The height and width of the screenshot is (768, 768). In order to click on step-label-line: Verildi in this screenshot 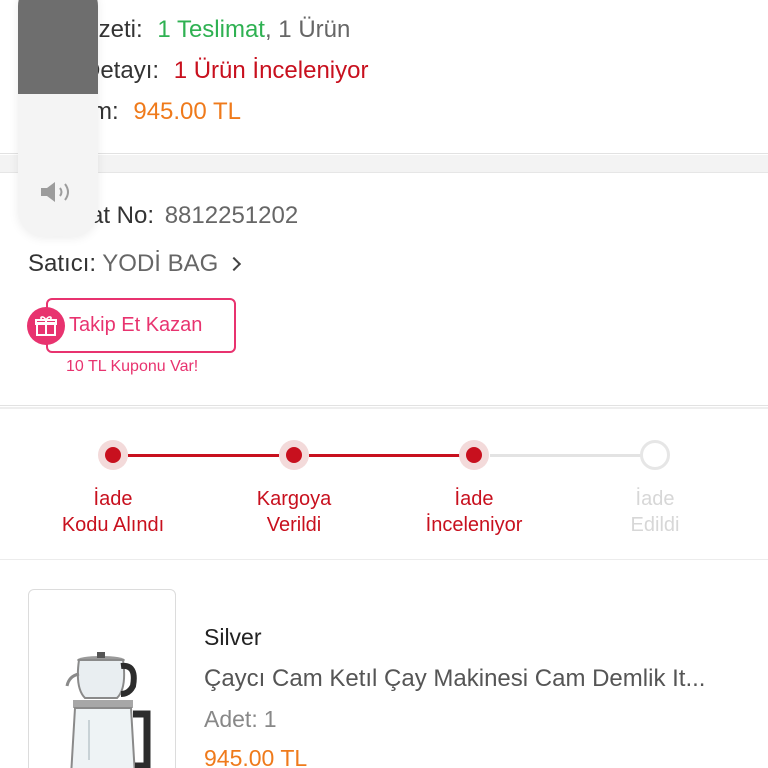, I will do `click(294, 525)`.